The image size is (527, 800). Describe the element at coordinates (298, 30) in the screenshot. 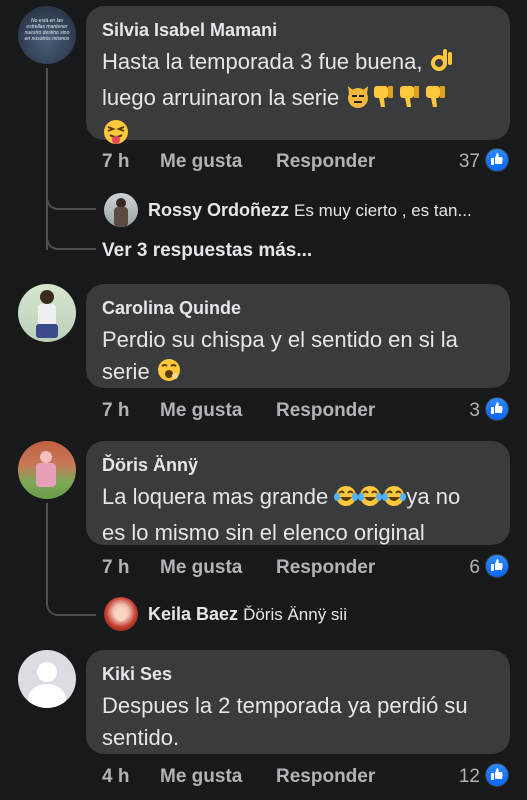

I see `comment-author: Silvia Isabel Mamani` at that location.